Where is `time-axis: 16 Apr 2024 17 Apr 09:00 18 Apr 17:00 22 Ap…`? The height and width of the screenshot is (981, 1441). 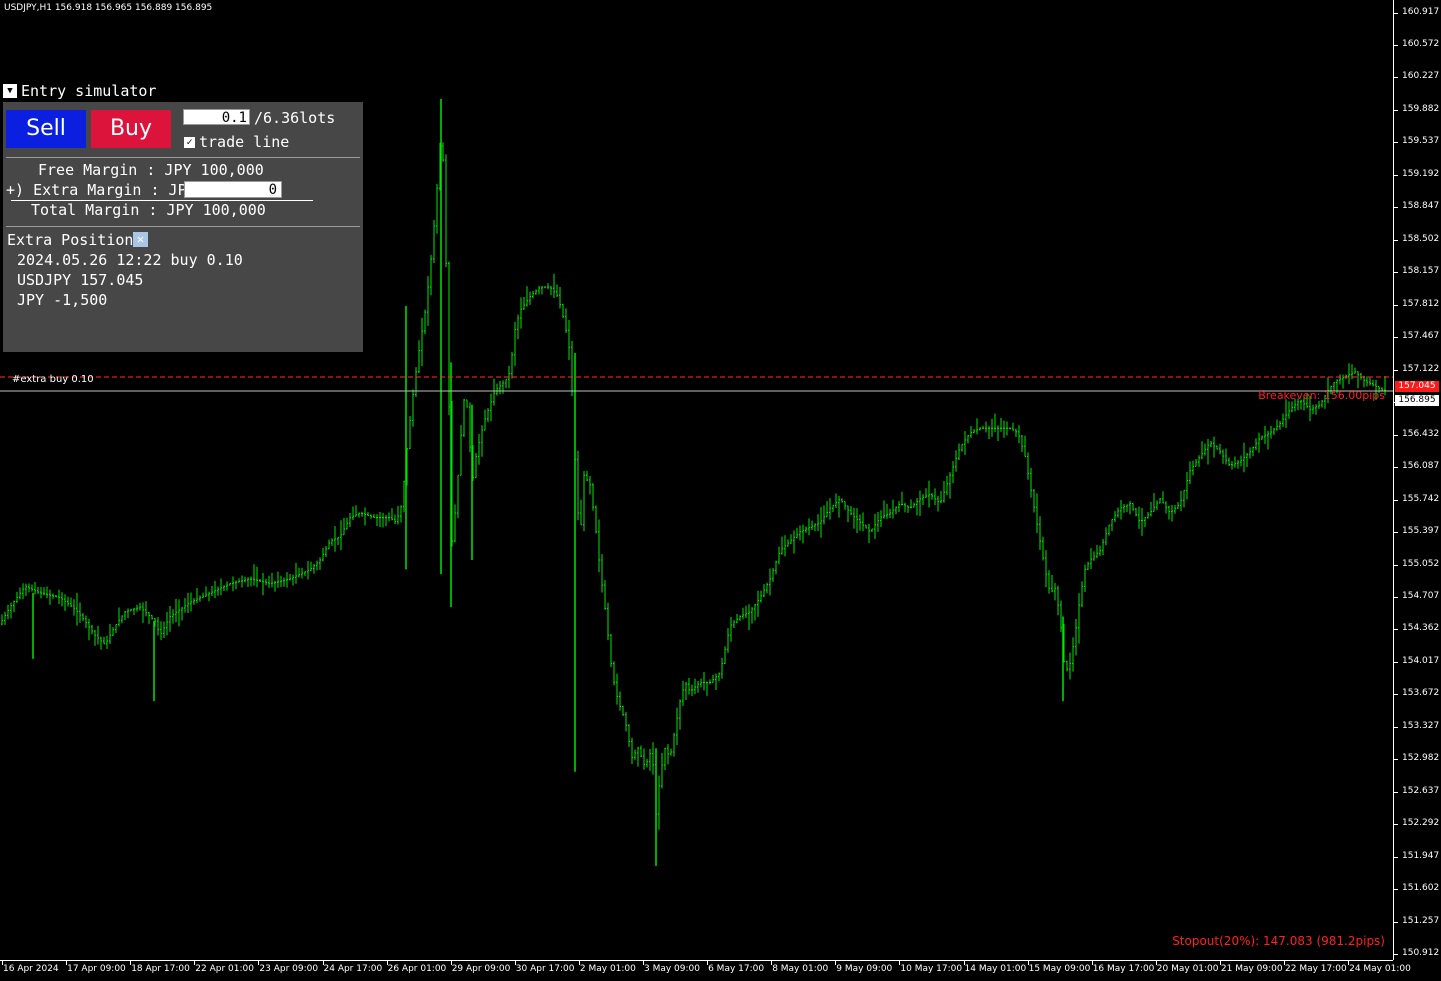 time-axis: 16 Apr 2024 17 Apr 09:00 18 Apr 17:00 22 Ap… is located at coordinates (705, 970).